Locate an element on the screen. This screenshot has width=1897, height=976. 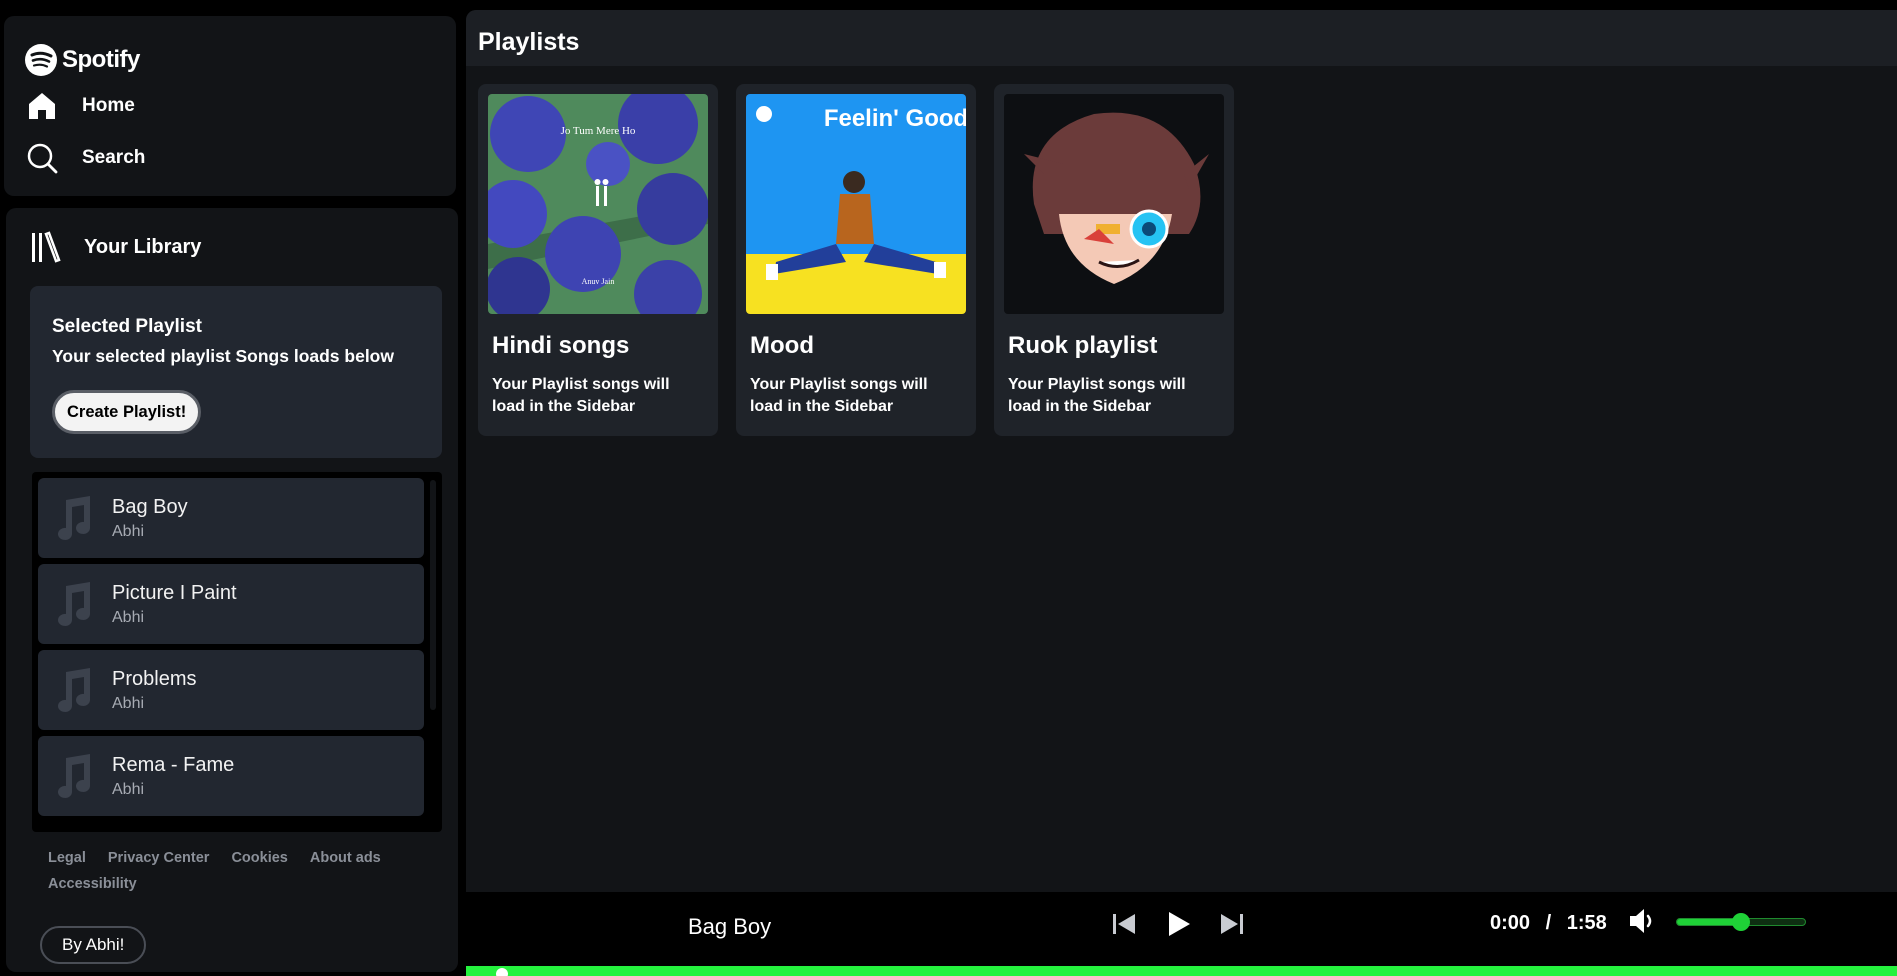
brand-name: Spotify is located at coordinates (101, 59).